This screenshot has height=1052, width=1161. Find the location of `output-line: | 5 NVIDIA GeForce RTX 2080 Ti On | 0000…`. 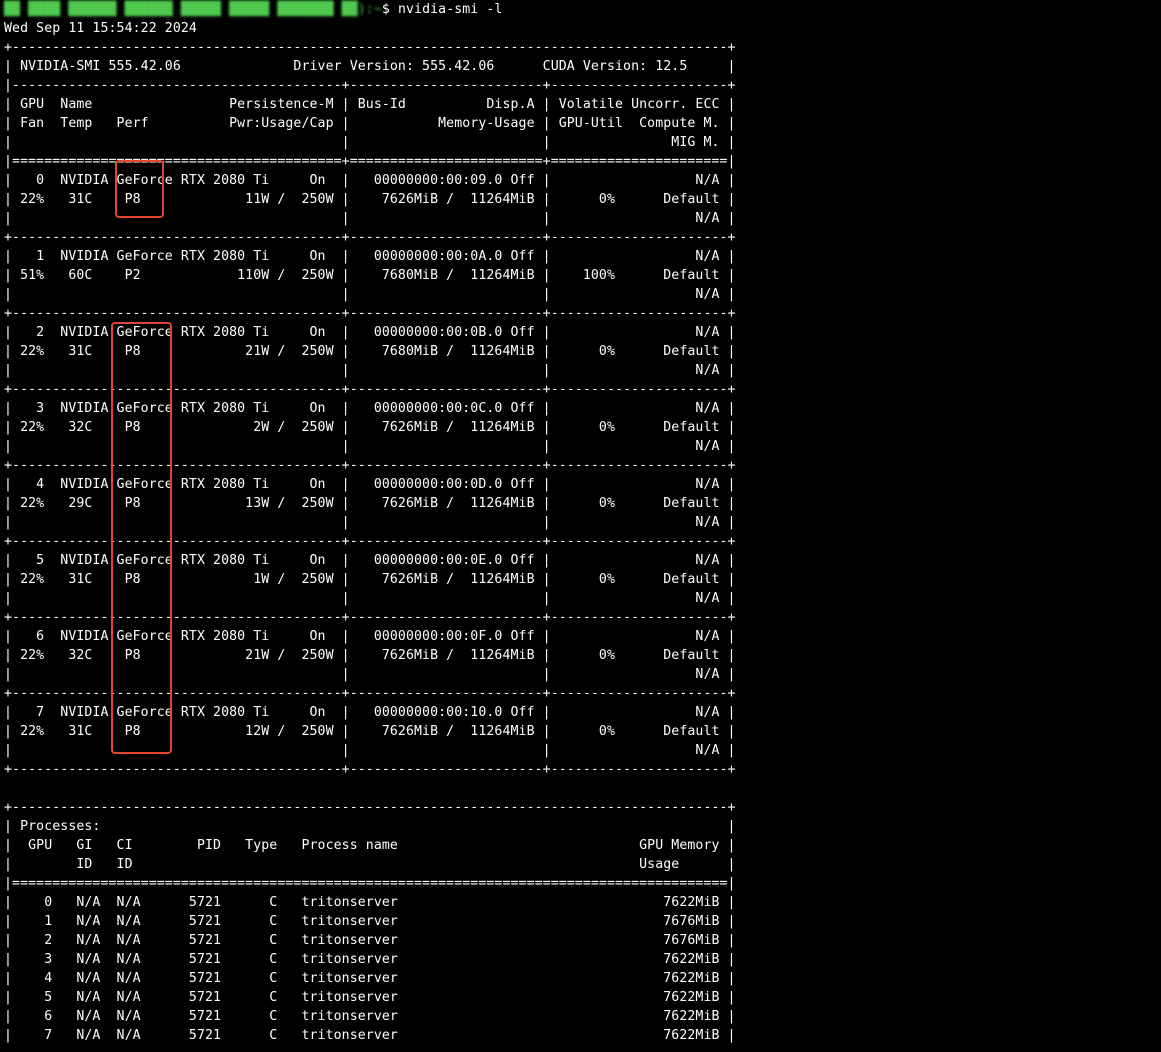

output-line: | 5 NVIDIA GeForce RTX 2080 Ti On | 0000… is located at coordinates (370, 560).